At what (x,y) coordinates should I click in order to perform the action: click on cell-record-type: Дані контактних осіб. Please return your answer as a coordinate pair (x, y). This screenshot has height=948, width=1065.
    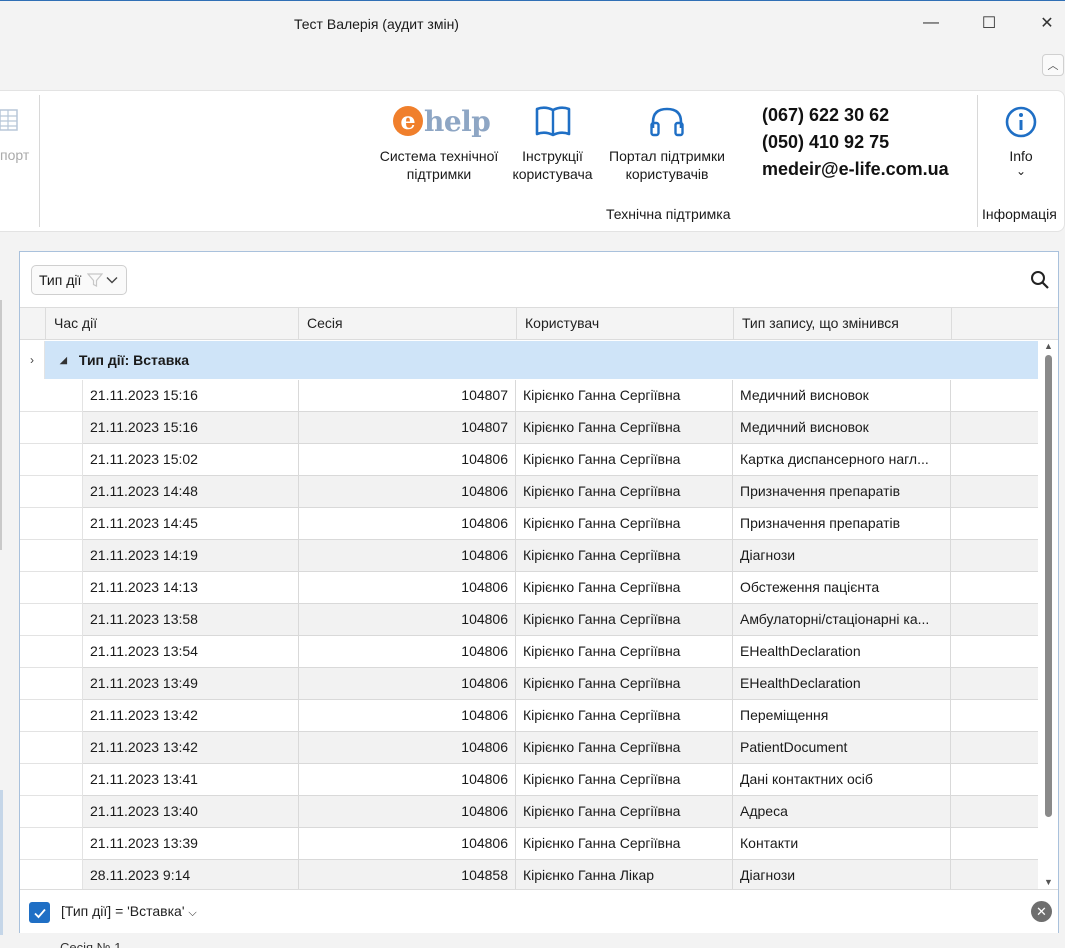
    Looking at the image, I should click on (842, 779).